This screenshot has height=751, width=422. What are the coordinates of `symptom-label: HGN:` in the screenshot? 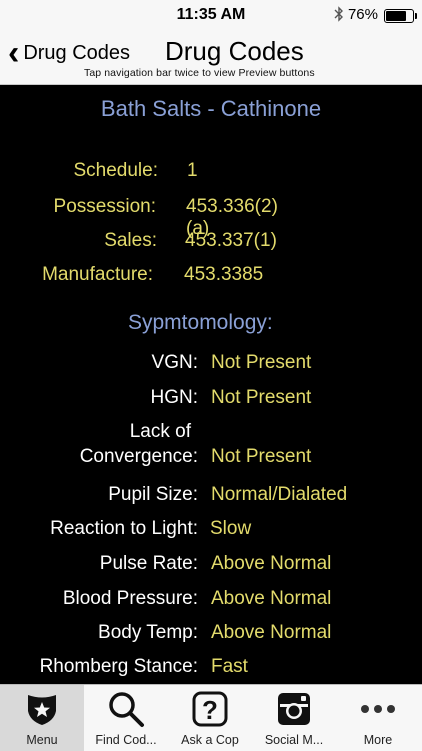 It's located at (174, 397).